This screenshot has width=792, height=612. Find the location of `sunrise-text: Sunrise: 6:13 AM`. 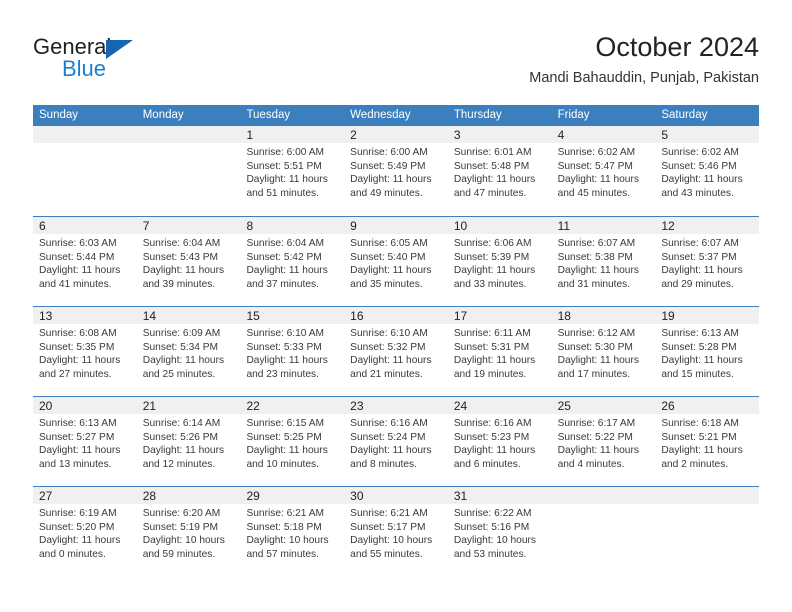

sunrise-text: Sunrise: 6:13 AM is located at coordinates (78, 423).